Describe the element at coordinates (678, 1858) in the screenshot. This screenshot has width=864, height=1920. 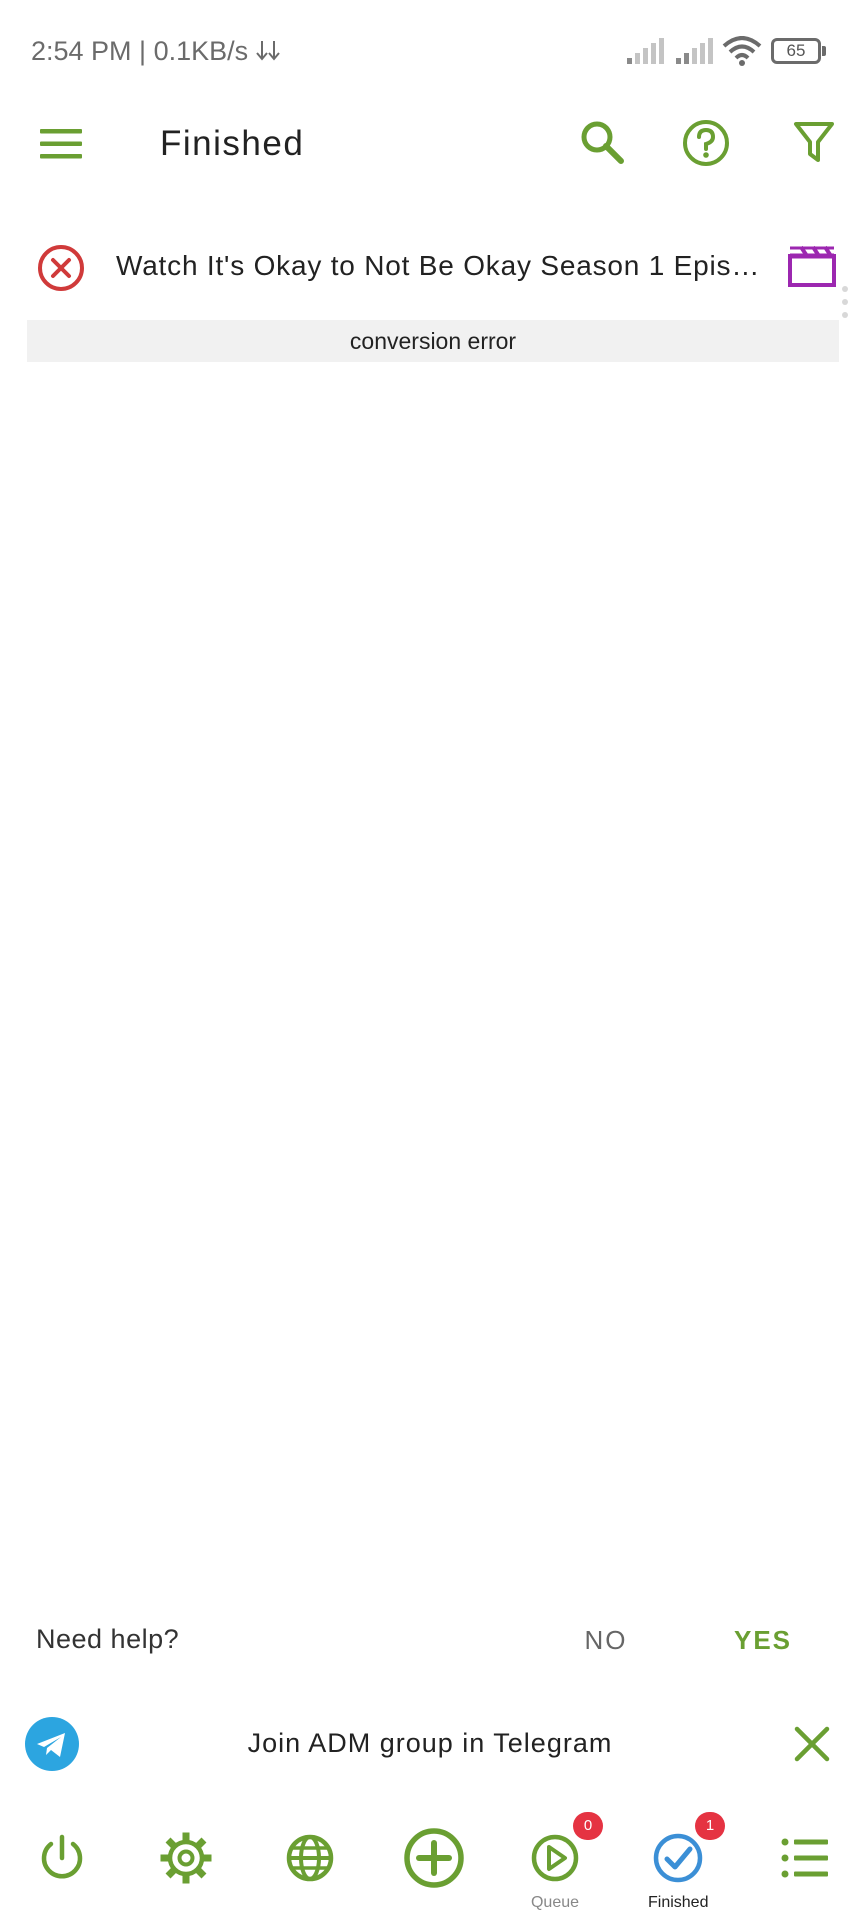
I see `check-circle-icon` at that location.